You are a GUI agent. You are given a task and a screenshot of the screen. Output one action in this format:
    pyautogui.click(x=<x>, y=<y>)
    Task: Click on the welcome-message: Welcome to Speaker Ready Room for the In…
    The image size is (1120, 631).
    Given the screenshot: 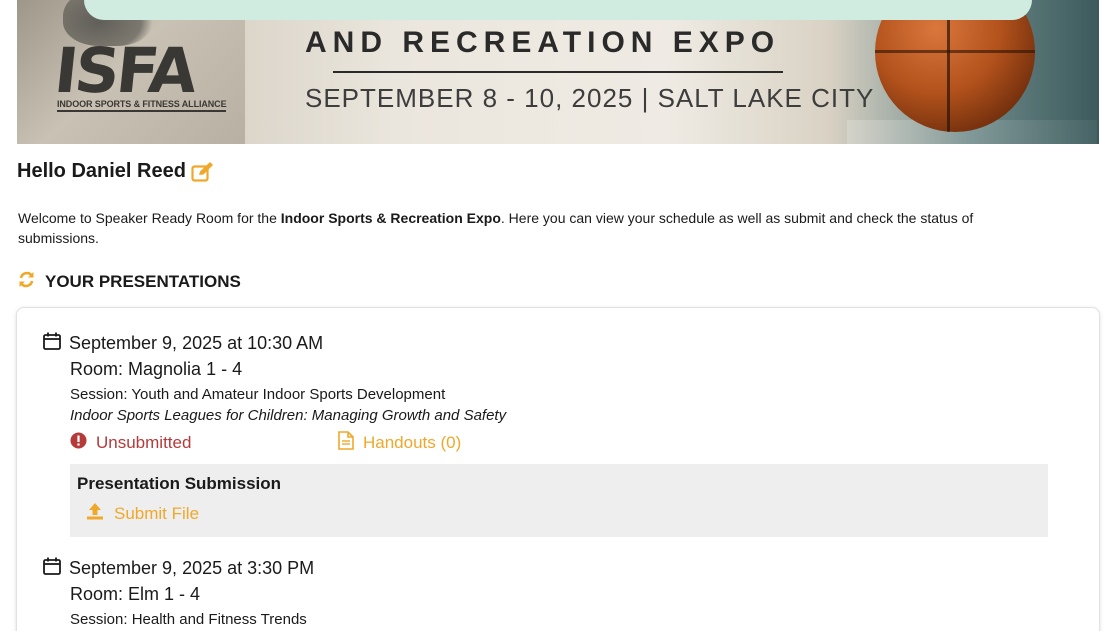 What is the action you would take?
    pyautogui.click(x=533, y=228)
    